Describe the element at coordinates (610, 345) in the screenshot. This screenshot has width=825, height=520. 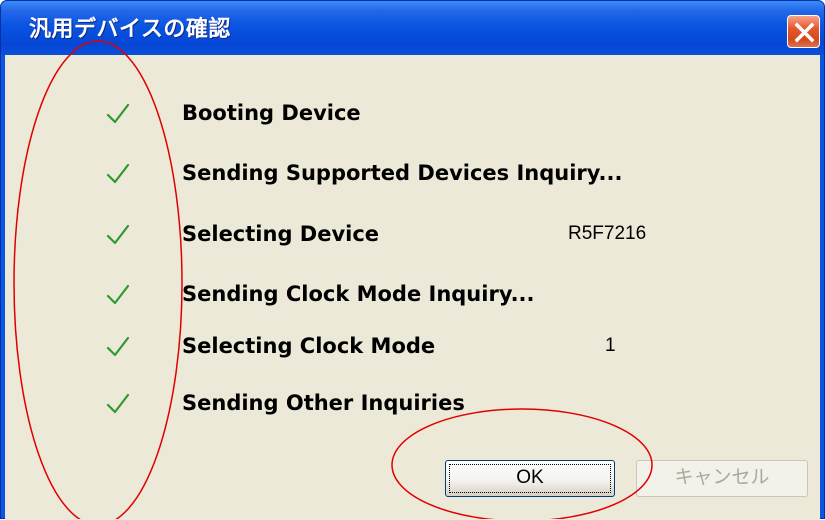
I see `selected-clock-mode-value: 1` at that location.